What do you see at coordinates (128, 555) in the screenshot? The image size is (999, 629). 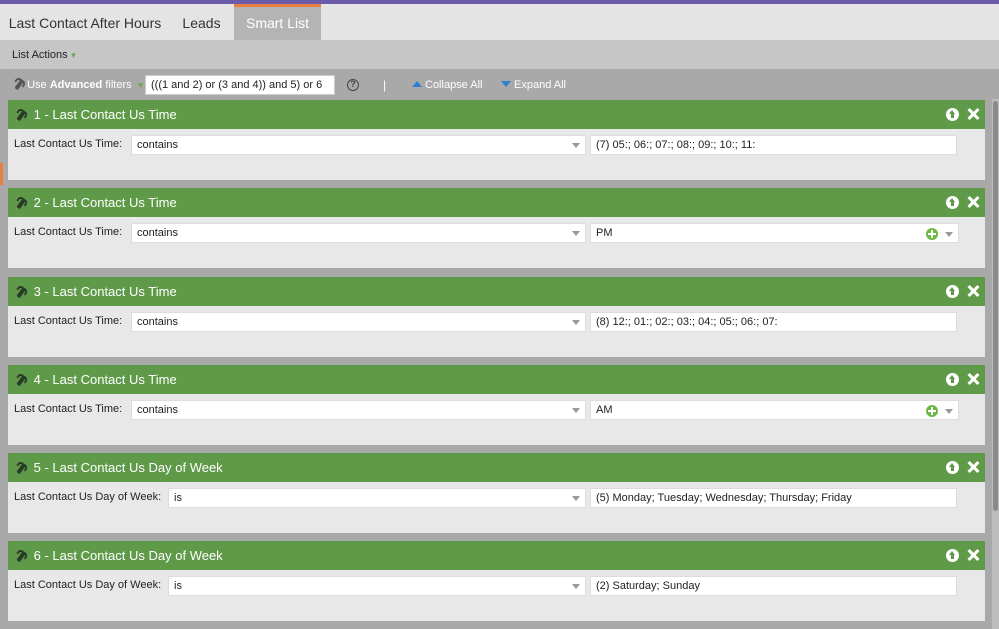 I see `filter-title: 6 - Last Contact Us Day of Week` at bounding box center [128, 555].